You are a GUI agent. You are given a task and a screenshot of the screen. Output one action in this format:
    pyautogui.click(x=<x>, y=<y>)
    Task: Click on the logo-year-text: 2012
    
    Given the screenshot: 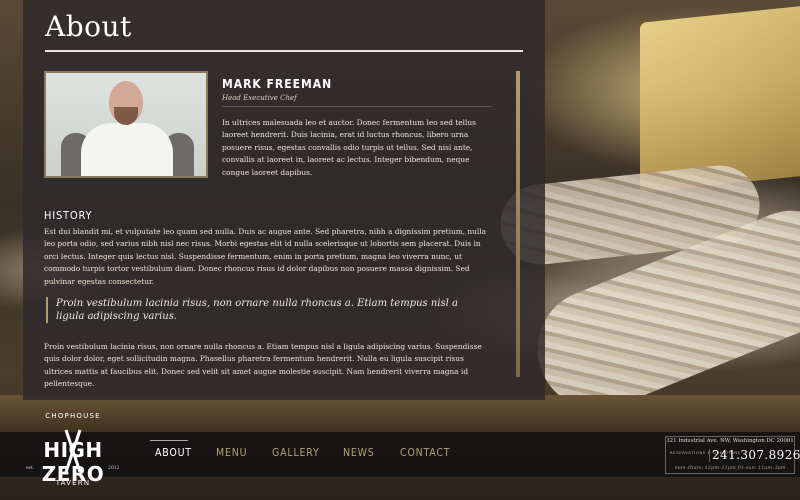 What is the action you would take?
    pyautogui.click(x=114, y=468)
    